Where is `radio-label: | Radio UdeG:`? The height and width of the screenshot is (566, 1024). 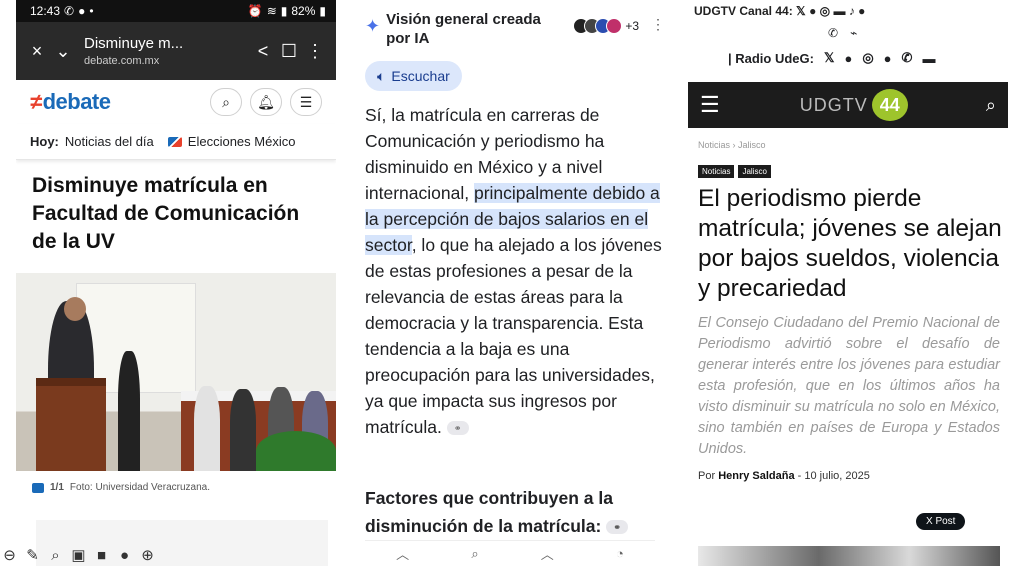
radio-label: | Radio UdeG: is located at coordinates (771, 58).